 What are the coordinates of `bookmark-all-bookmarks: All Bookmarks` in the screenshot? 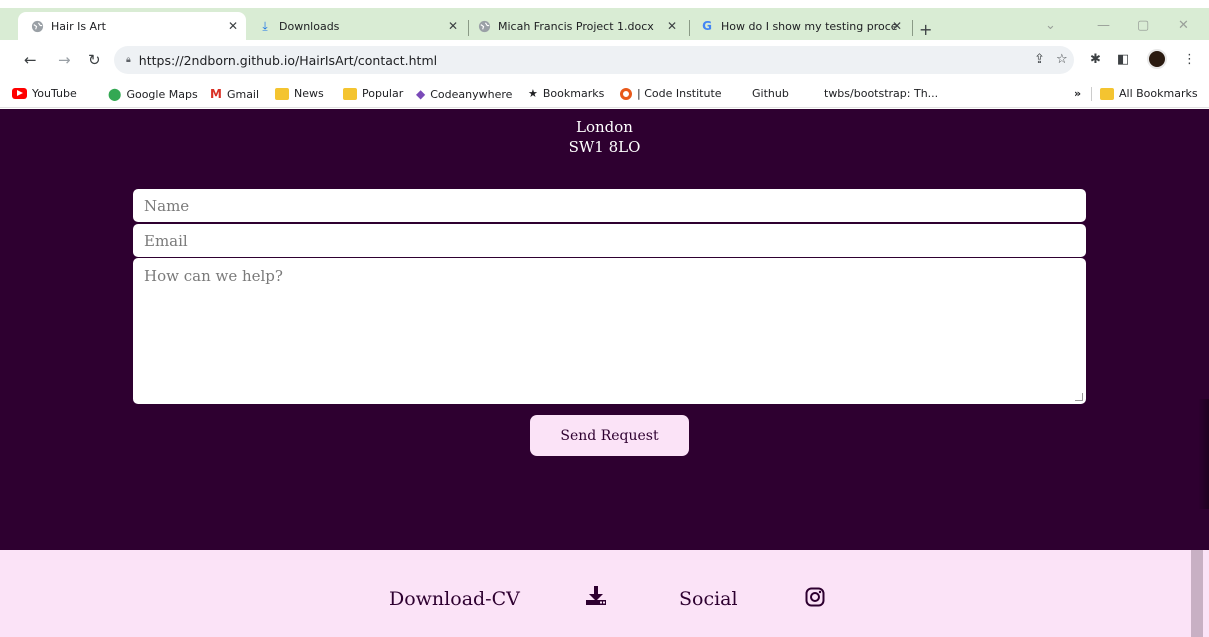 It's located at (1149, 93).